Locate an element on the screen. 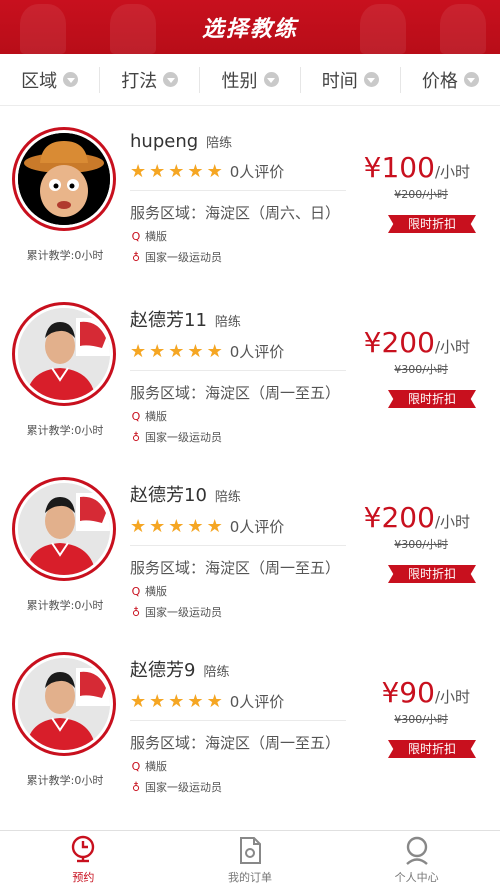 The image size is (500, 885). filter-time: 时间 is located at coordinates (351, 79).